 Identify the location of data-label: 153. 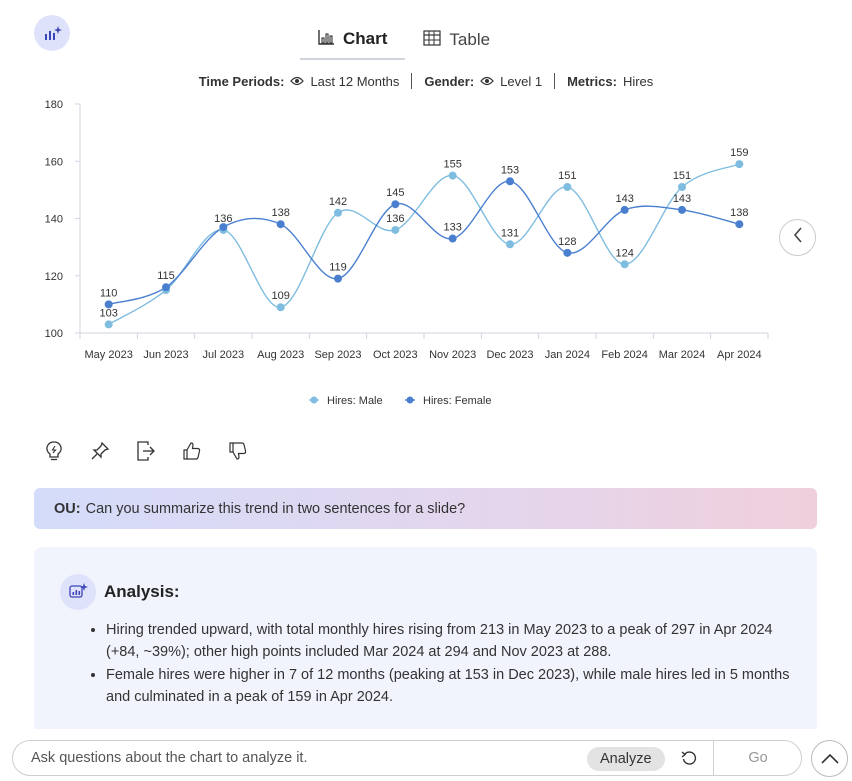
(510, 170).